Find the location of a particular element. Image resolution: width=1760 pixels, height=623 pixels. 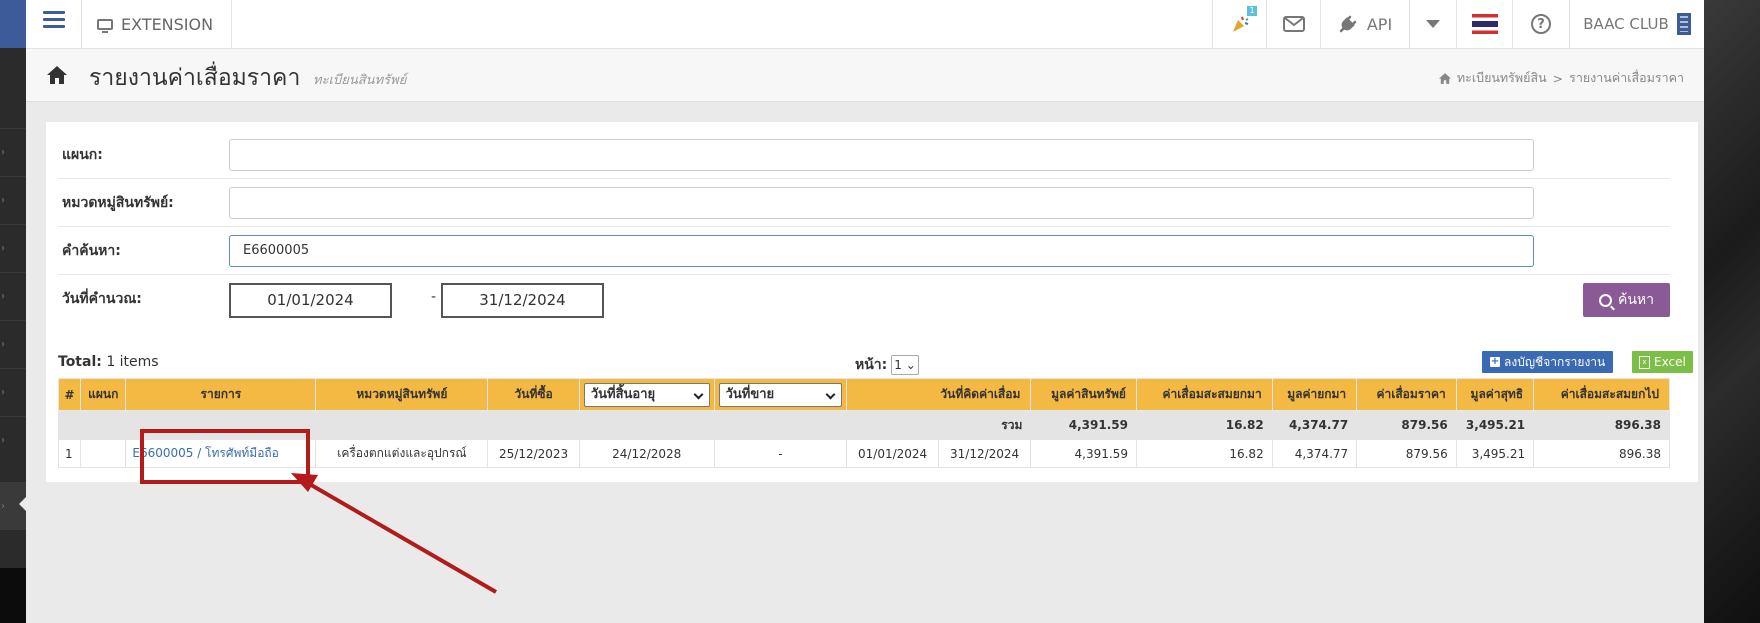

summary-accum-bf: 16.82 is located at coordinates (1204, 425).